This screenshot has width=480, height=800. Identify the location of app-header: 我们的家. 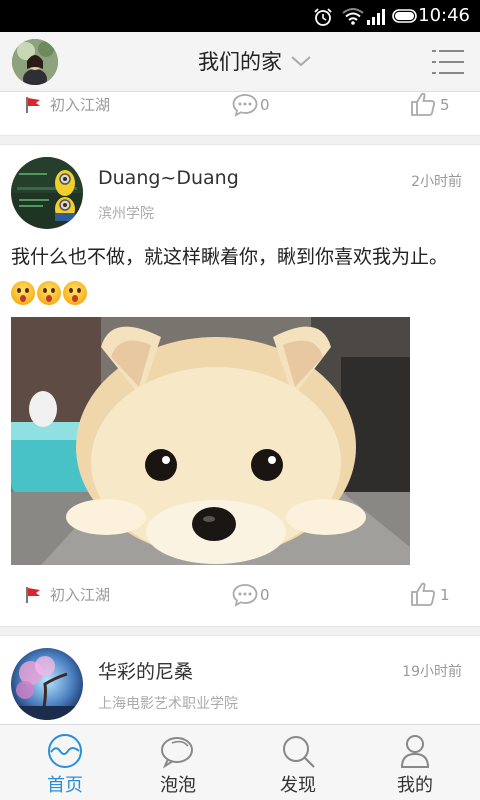
(240, 62).